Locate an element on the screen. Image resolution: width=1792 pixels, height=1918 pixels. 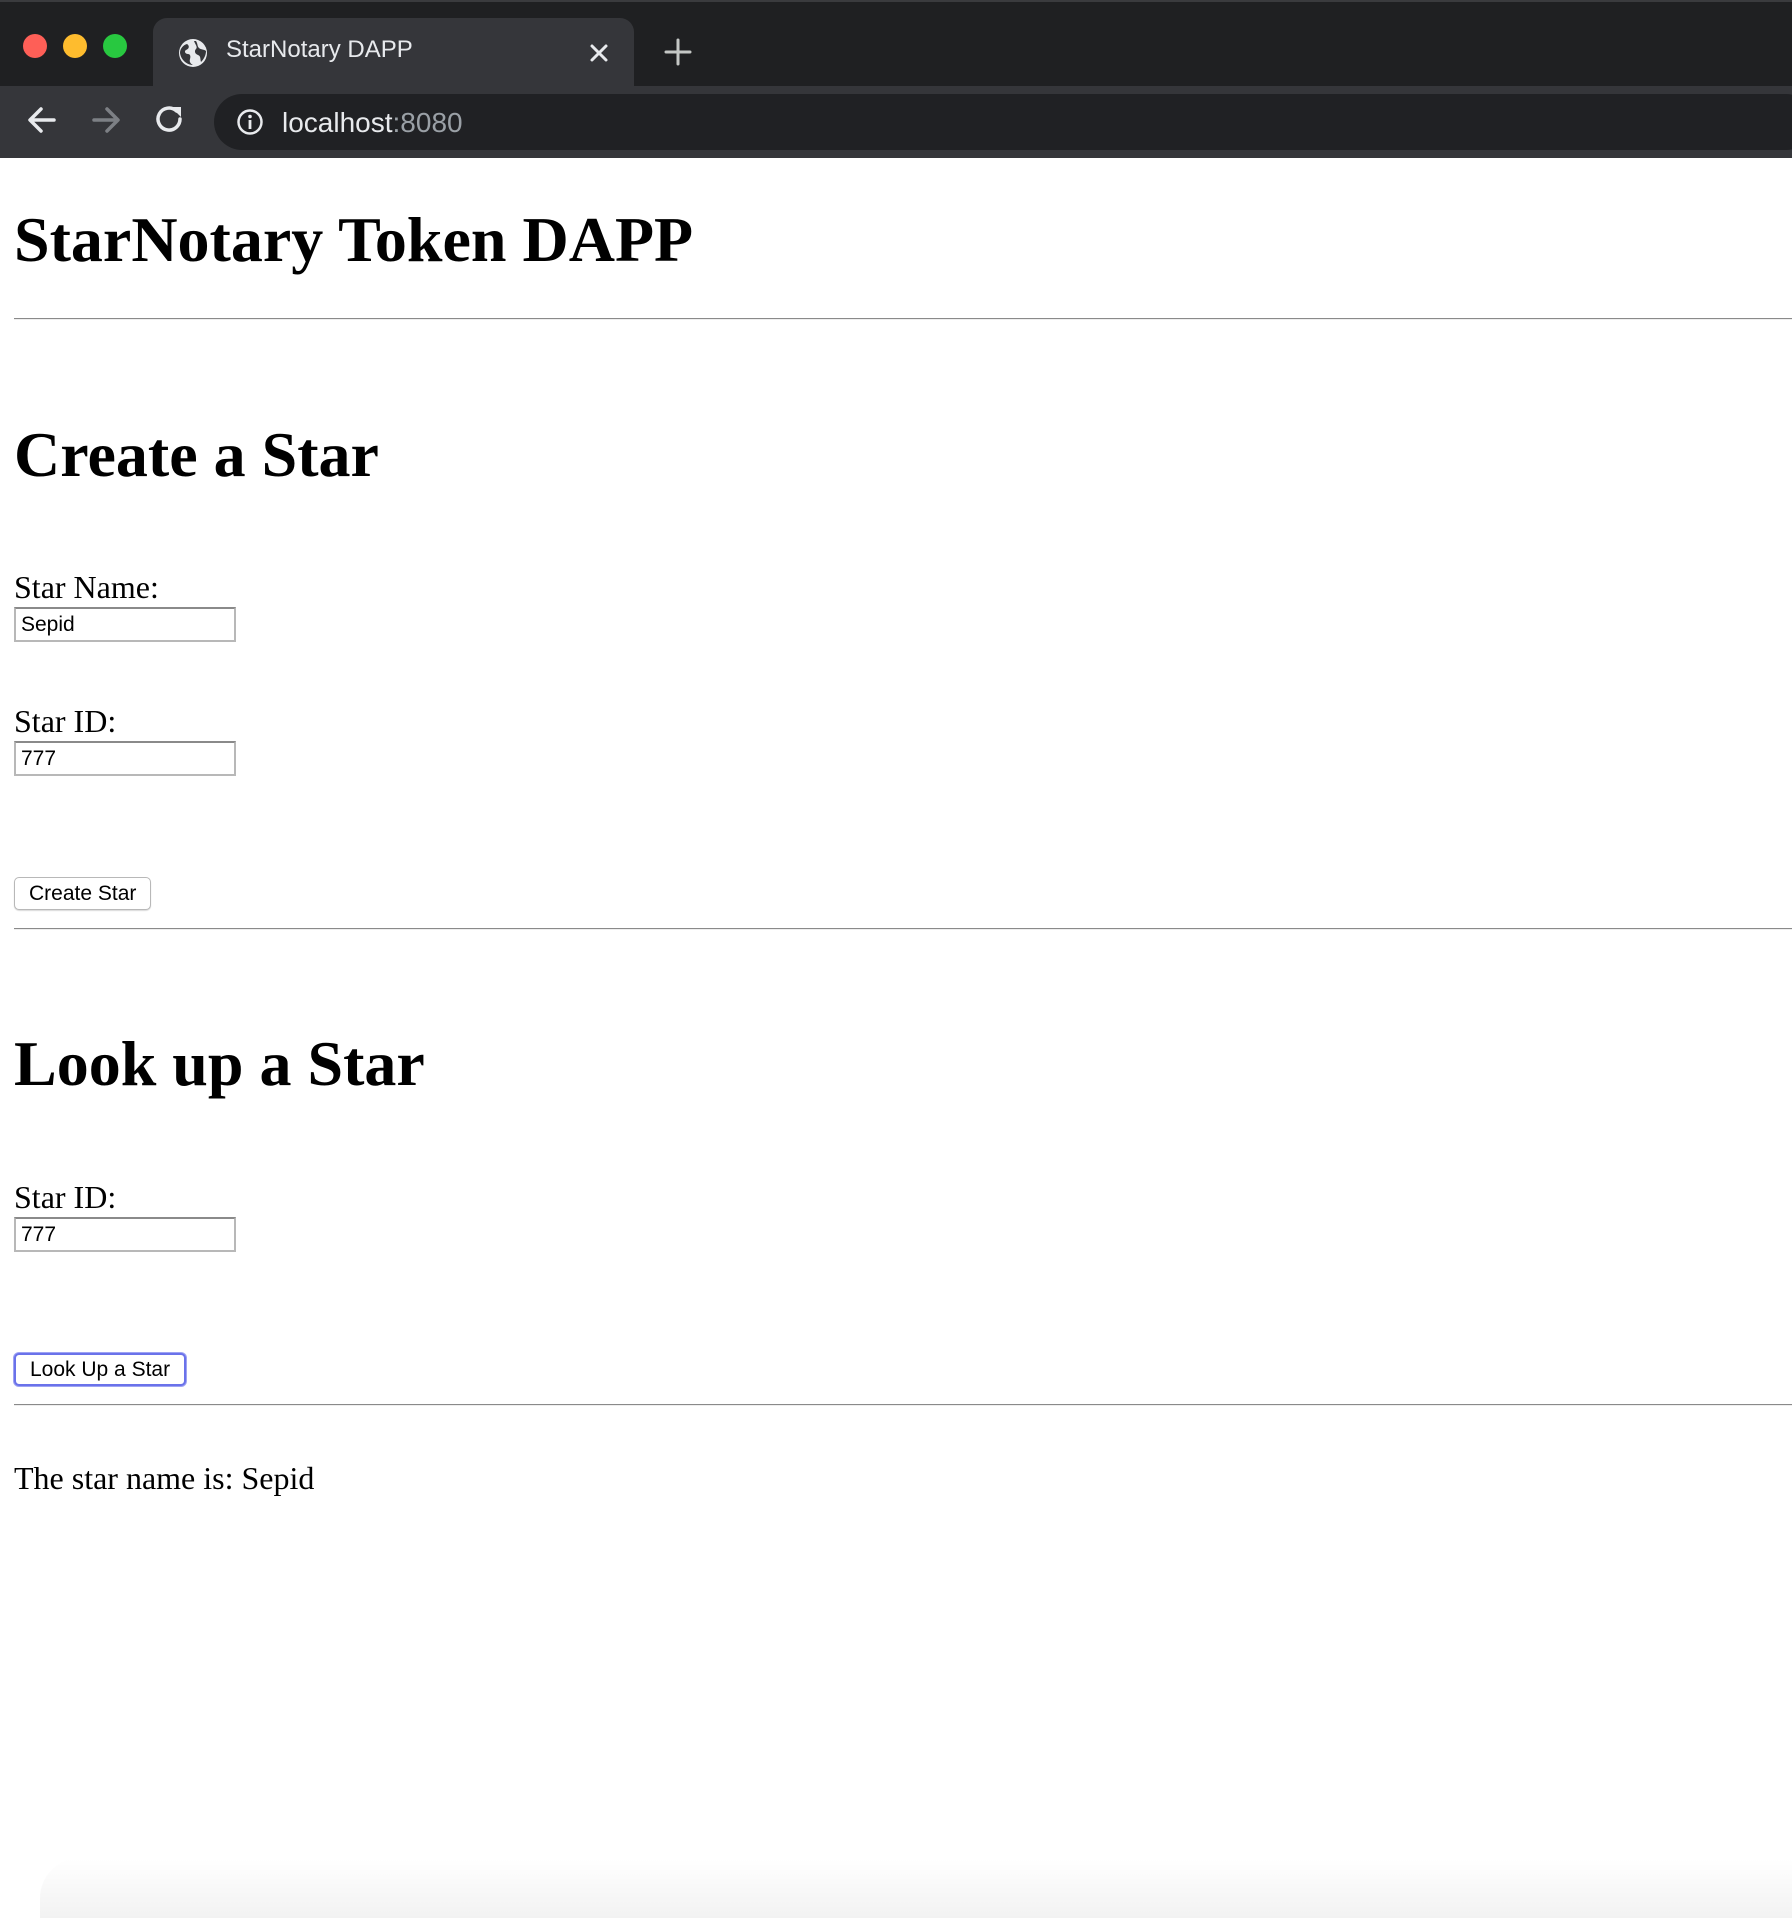
address-bar: localhost:8080 is located at coordinates (1003, 122).